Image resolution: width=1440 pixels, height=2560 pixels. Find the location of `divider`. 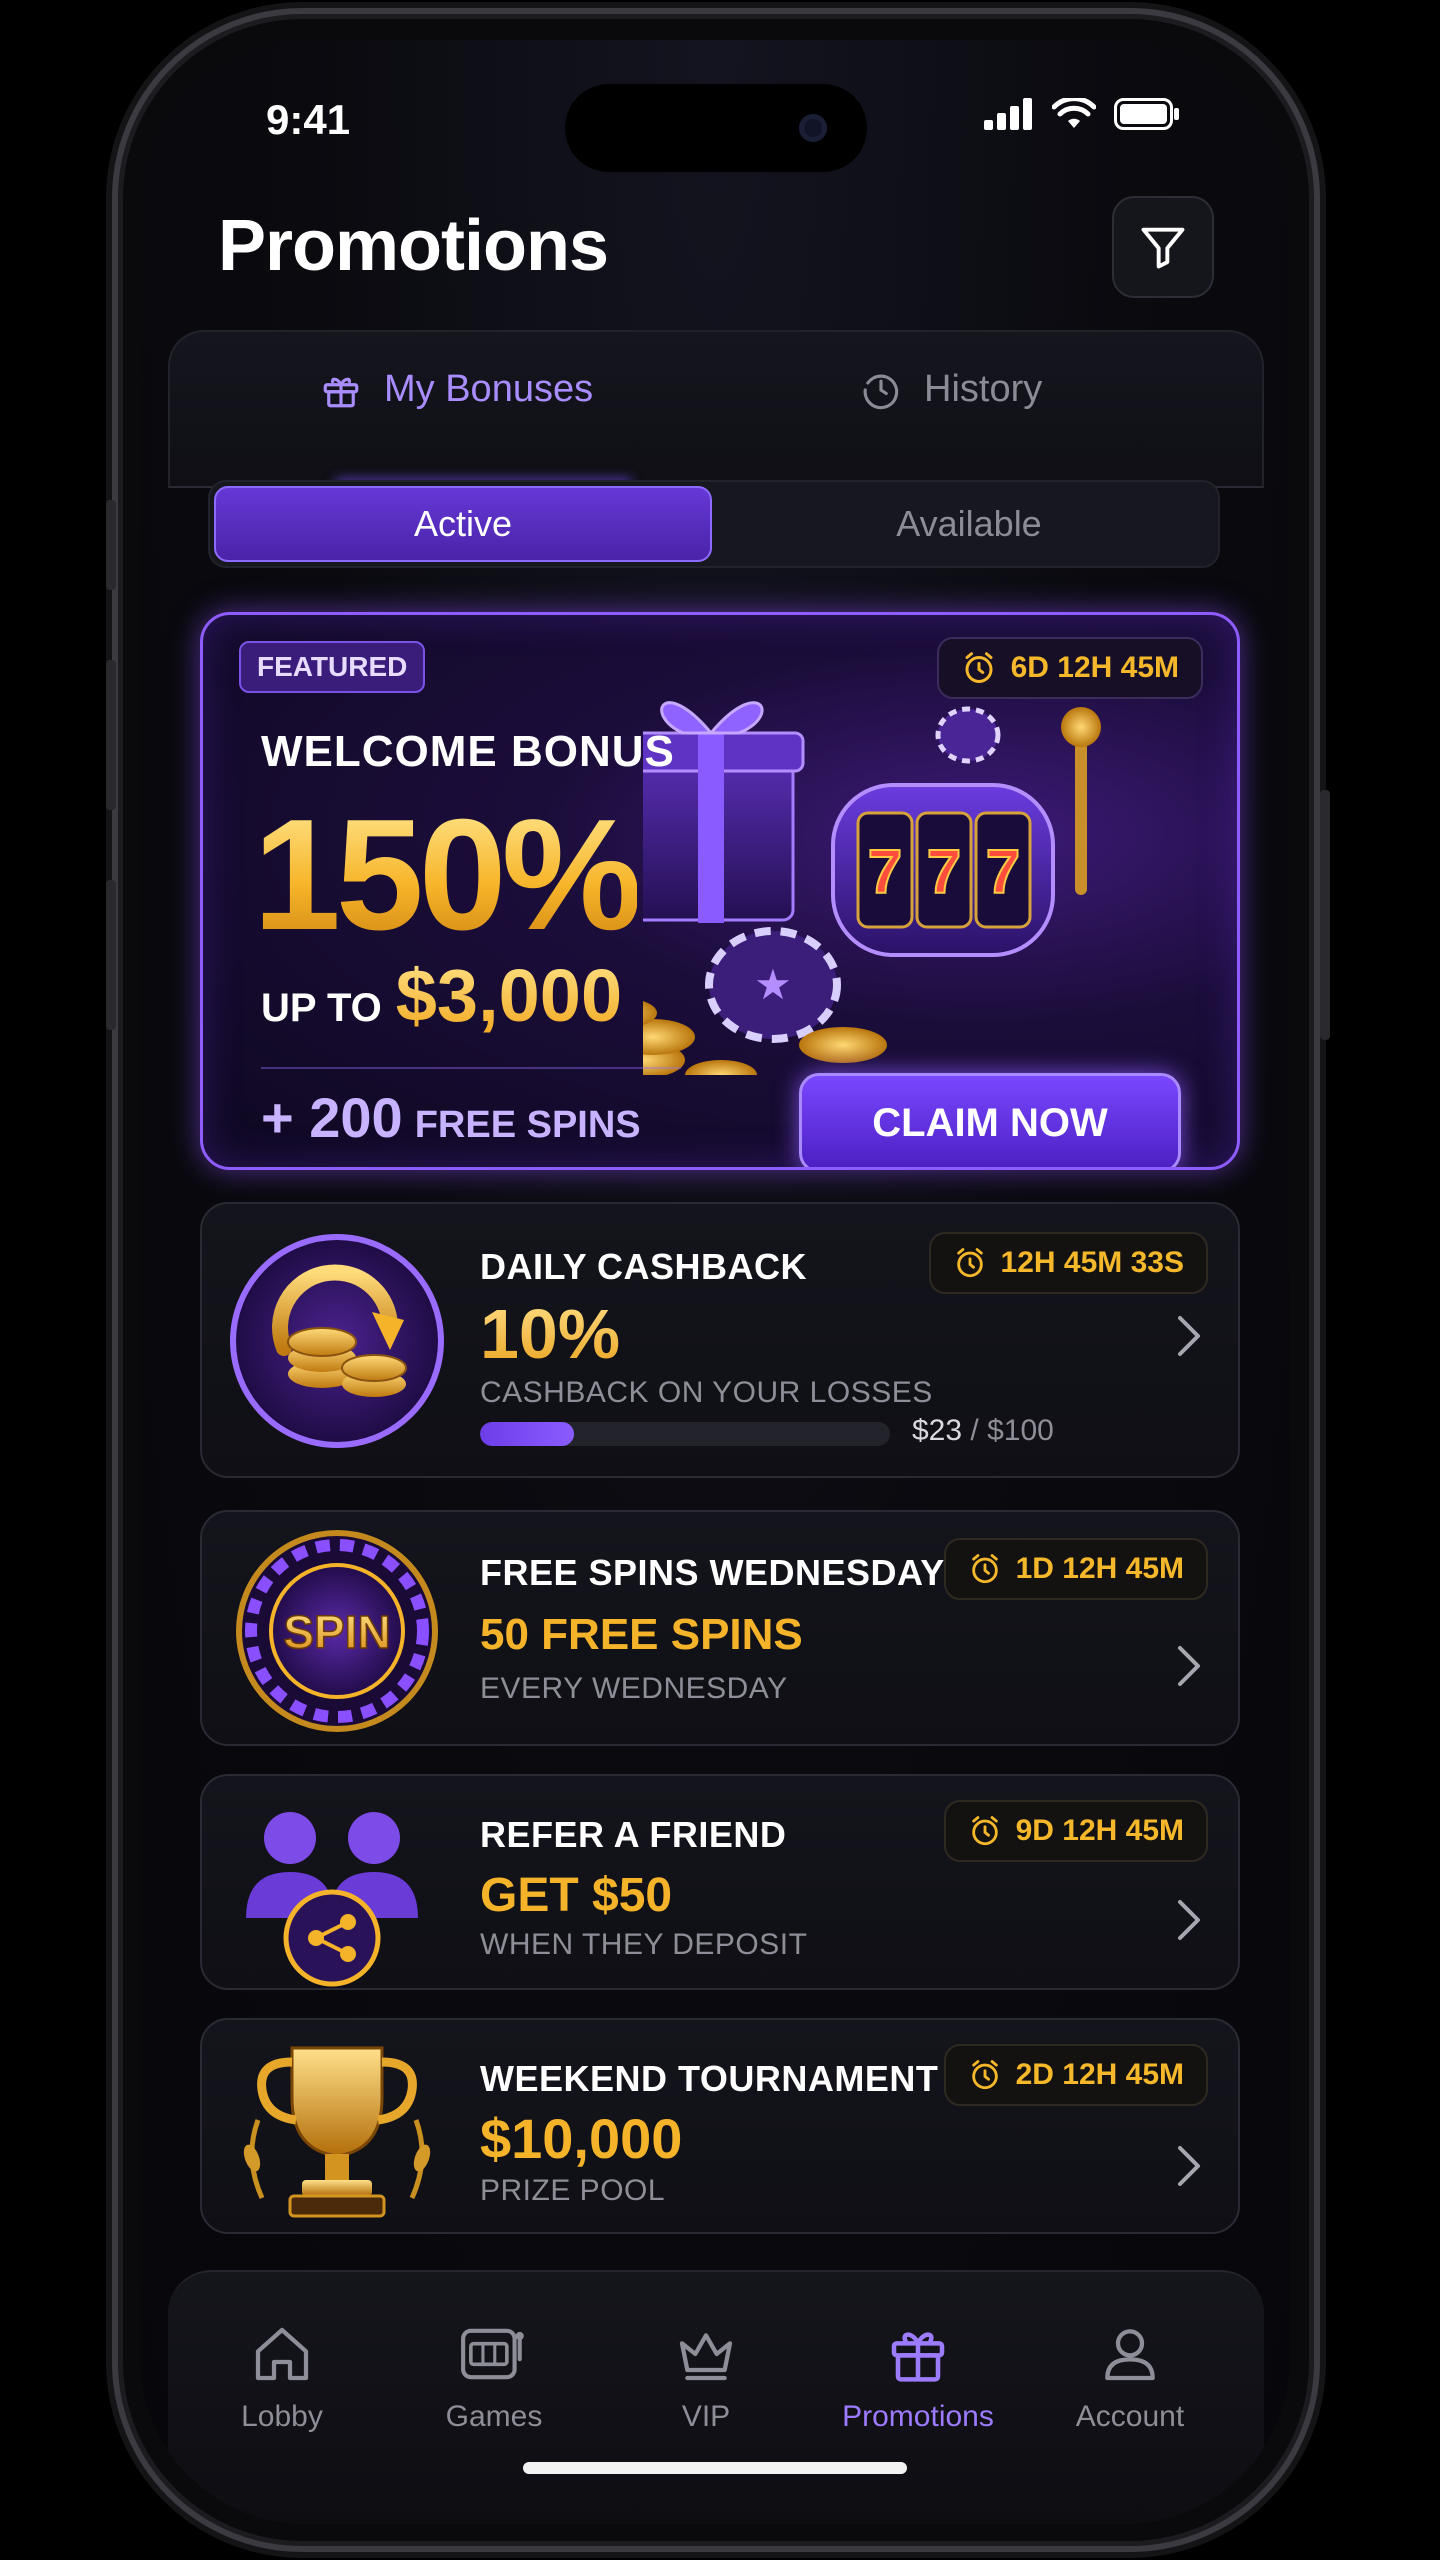

divider is located at coordinates (471, 1068).